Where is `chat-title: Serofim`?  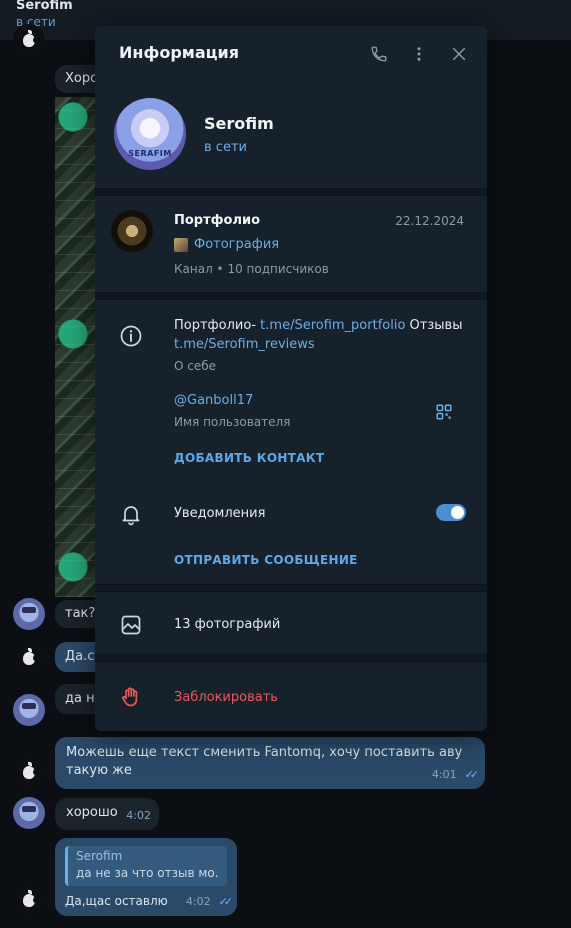 chat-title: Serofim is located at coordinates (44, 6).